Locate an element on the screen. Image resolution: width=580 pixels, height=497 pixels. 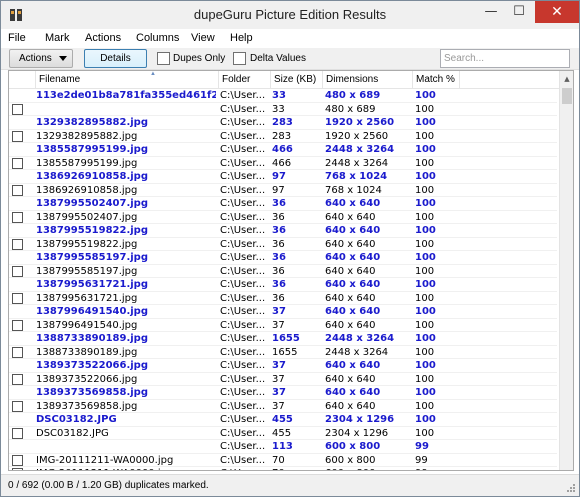
column-header-dimensions: Dimensions is located at coordinates (368, 79).